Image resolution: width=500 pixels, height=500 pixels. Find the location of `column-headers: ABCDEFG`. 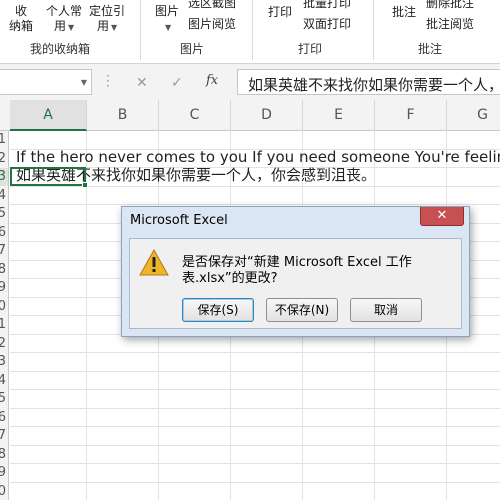

column-headers: ABCDEFG is located at coordinates (250, 115).